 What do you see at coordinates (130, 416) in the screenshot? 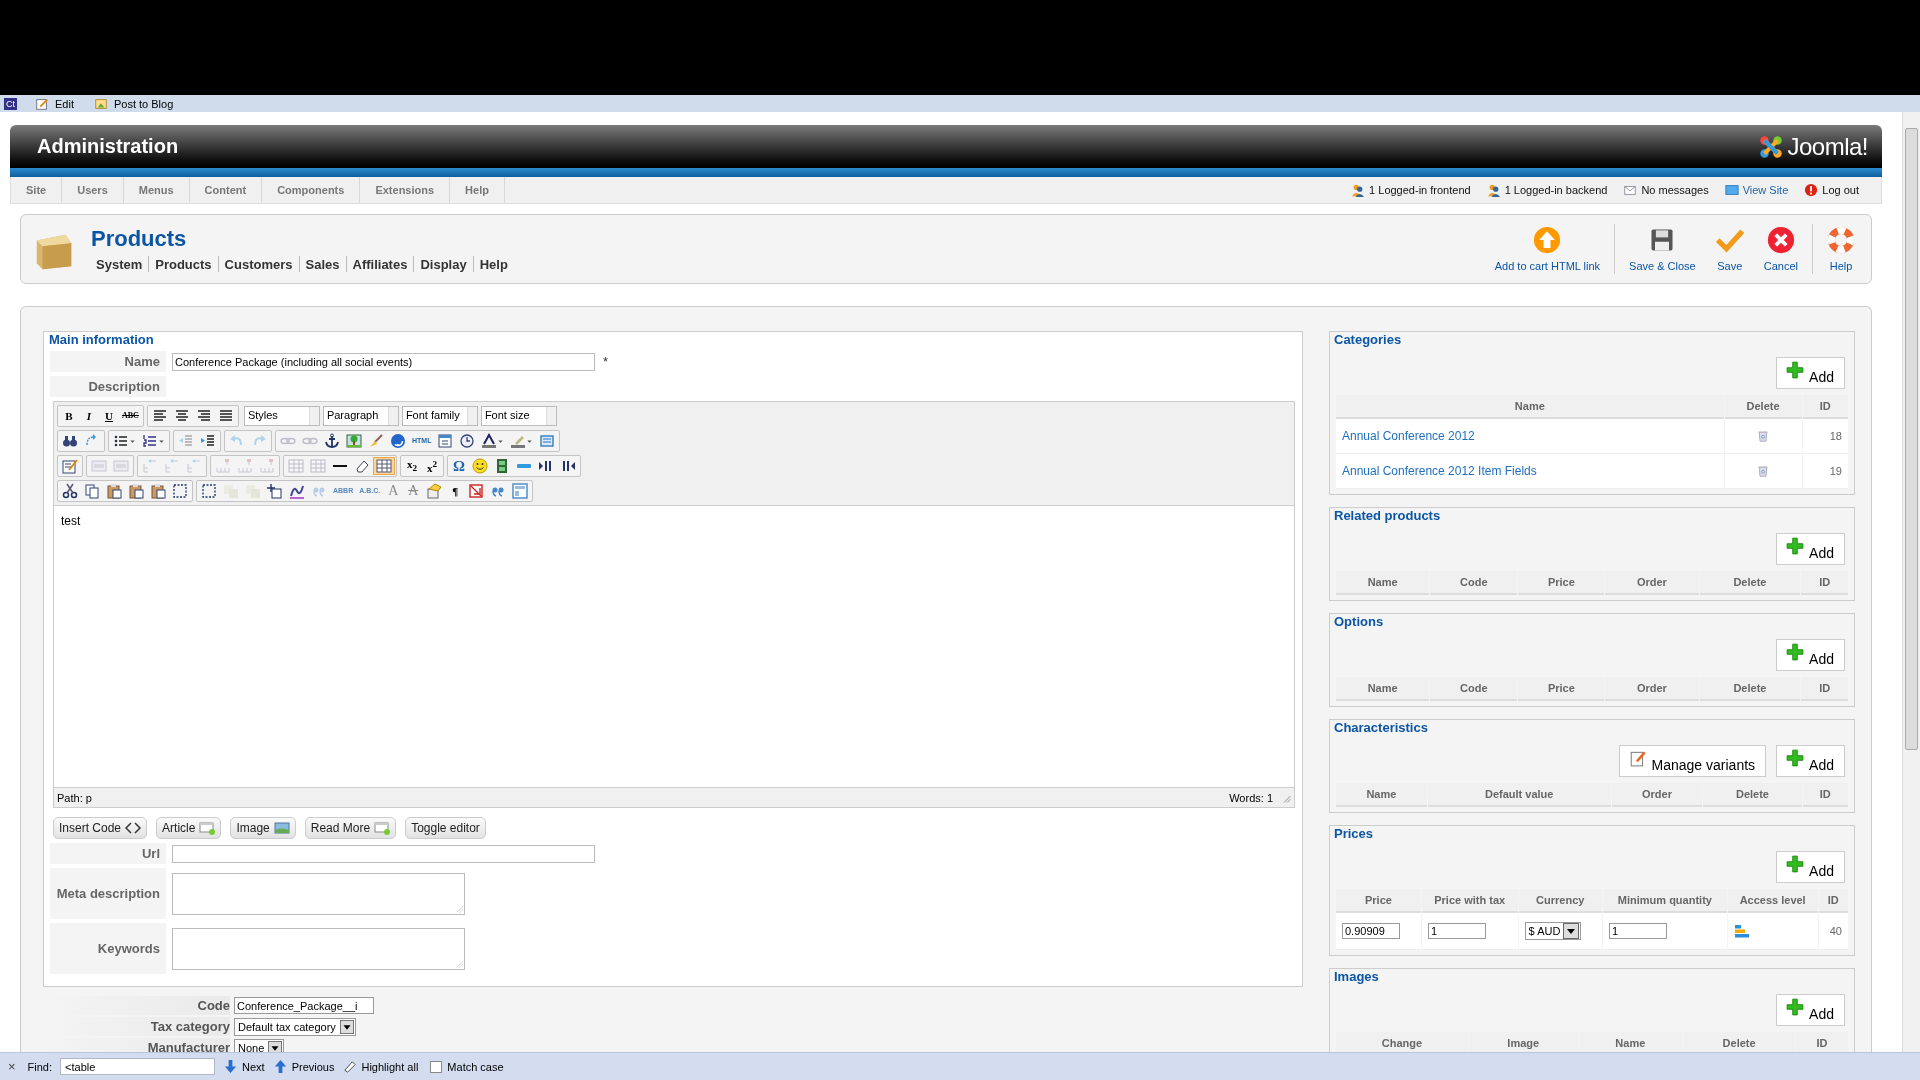
I see `format-button: ABC` at bounding box center [130, 416].